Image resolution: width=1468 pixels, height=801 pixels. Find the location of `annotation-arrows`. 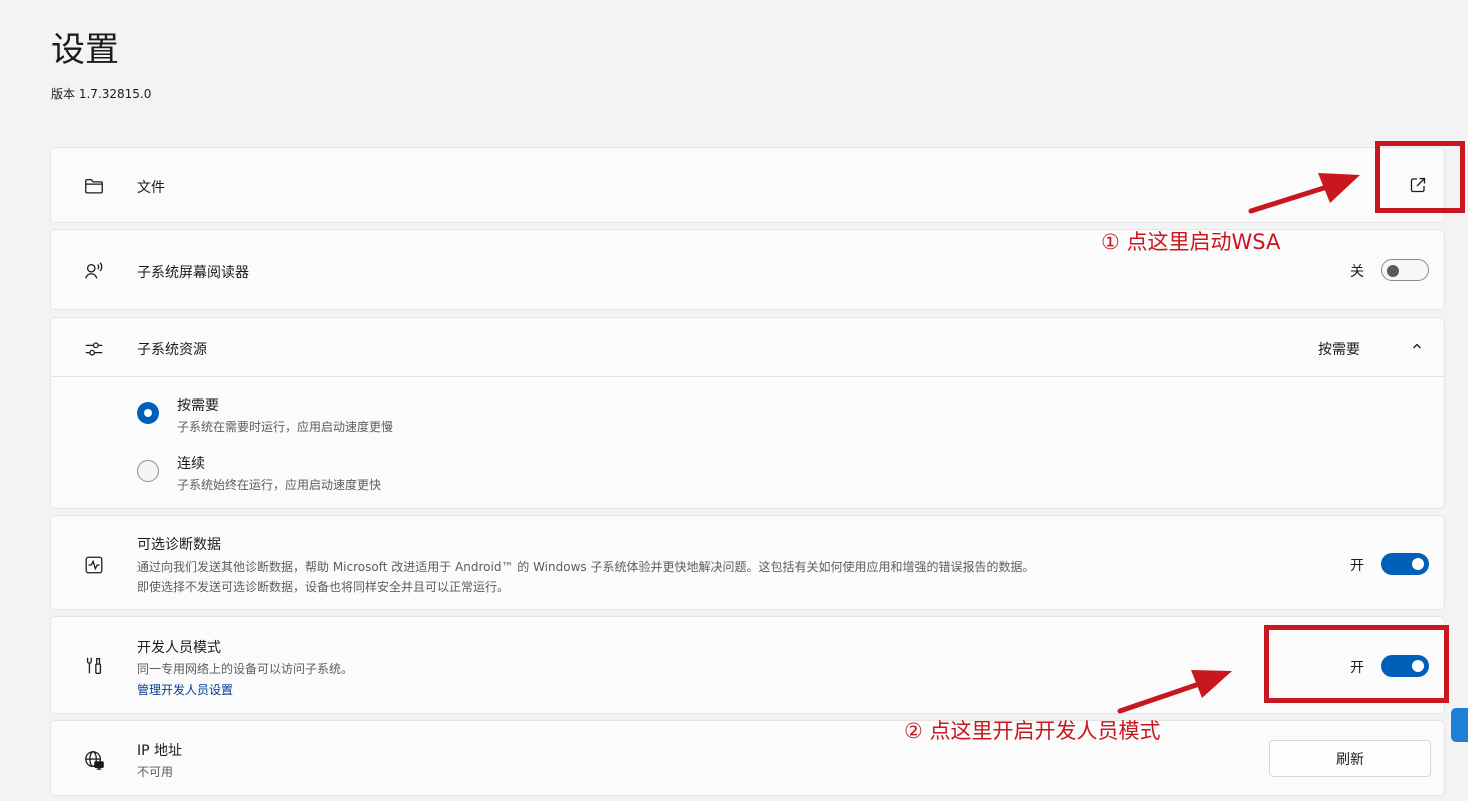

annotation-arrows is located at coordinates (1238, 443).